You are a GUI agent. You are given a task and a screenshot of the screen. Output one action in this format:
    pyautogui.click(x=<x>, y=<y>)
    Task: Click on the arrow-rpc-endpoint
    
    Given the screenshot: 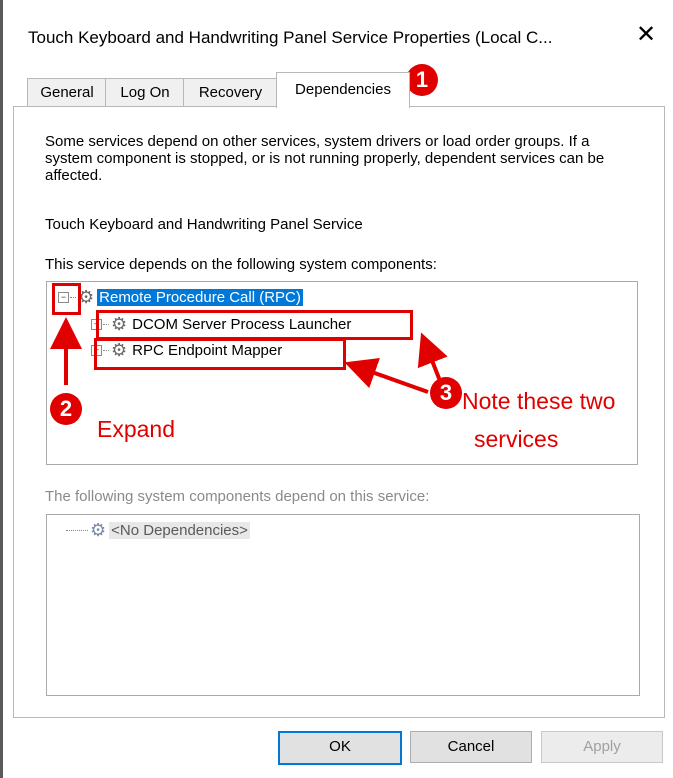 What is the action you would take?
    pyautogui.click(x=386, y=375)
    